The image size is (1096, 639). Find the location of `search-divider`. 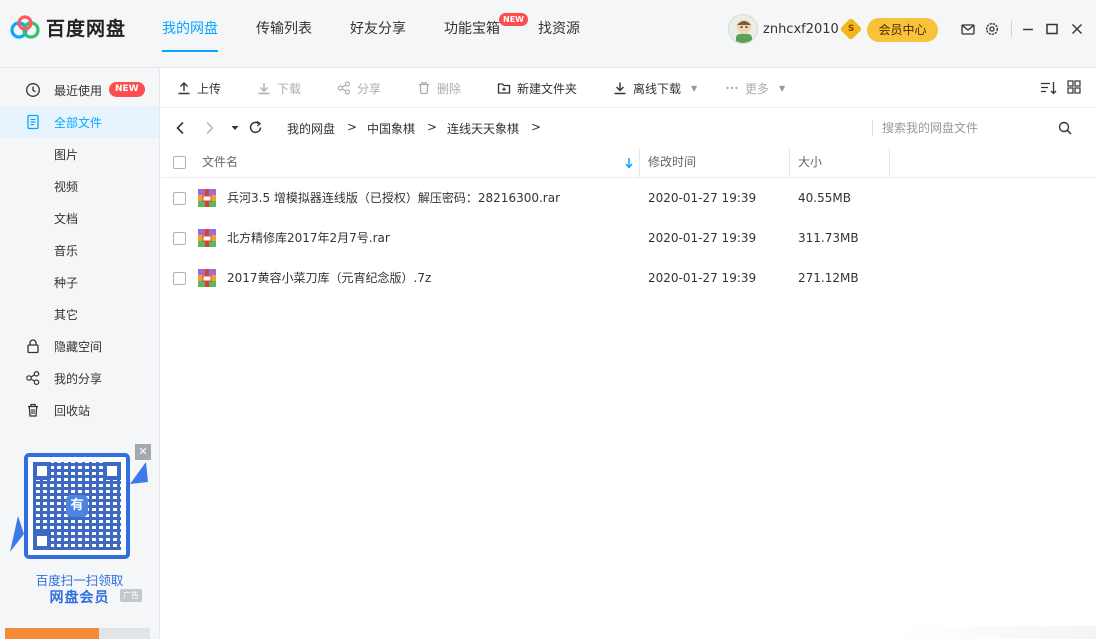

search-divider is located at coordinates (872, 128).